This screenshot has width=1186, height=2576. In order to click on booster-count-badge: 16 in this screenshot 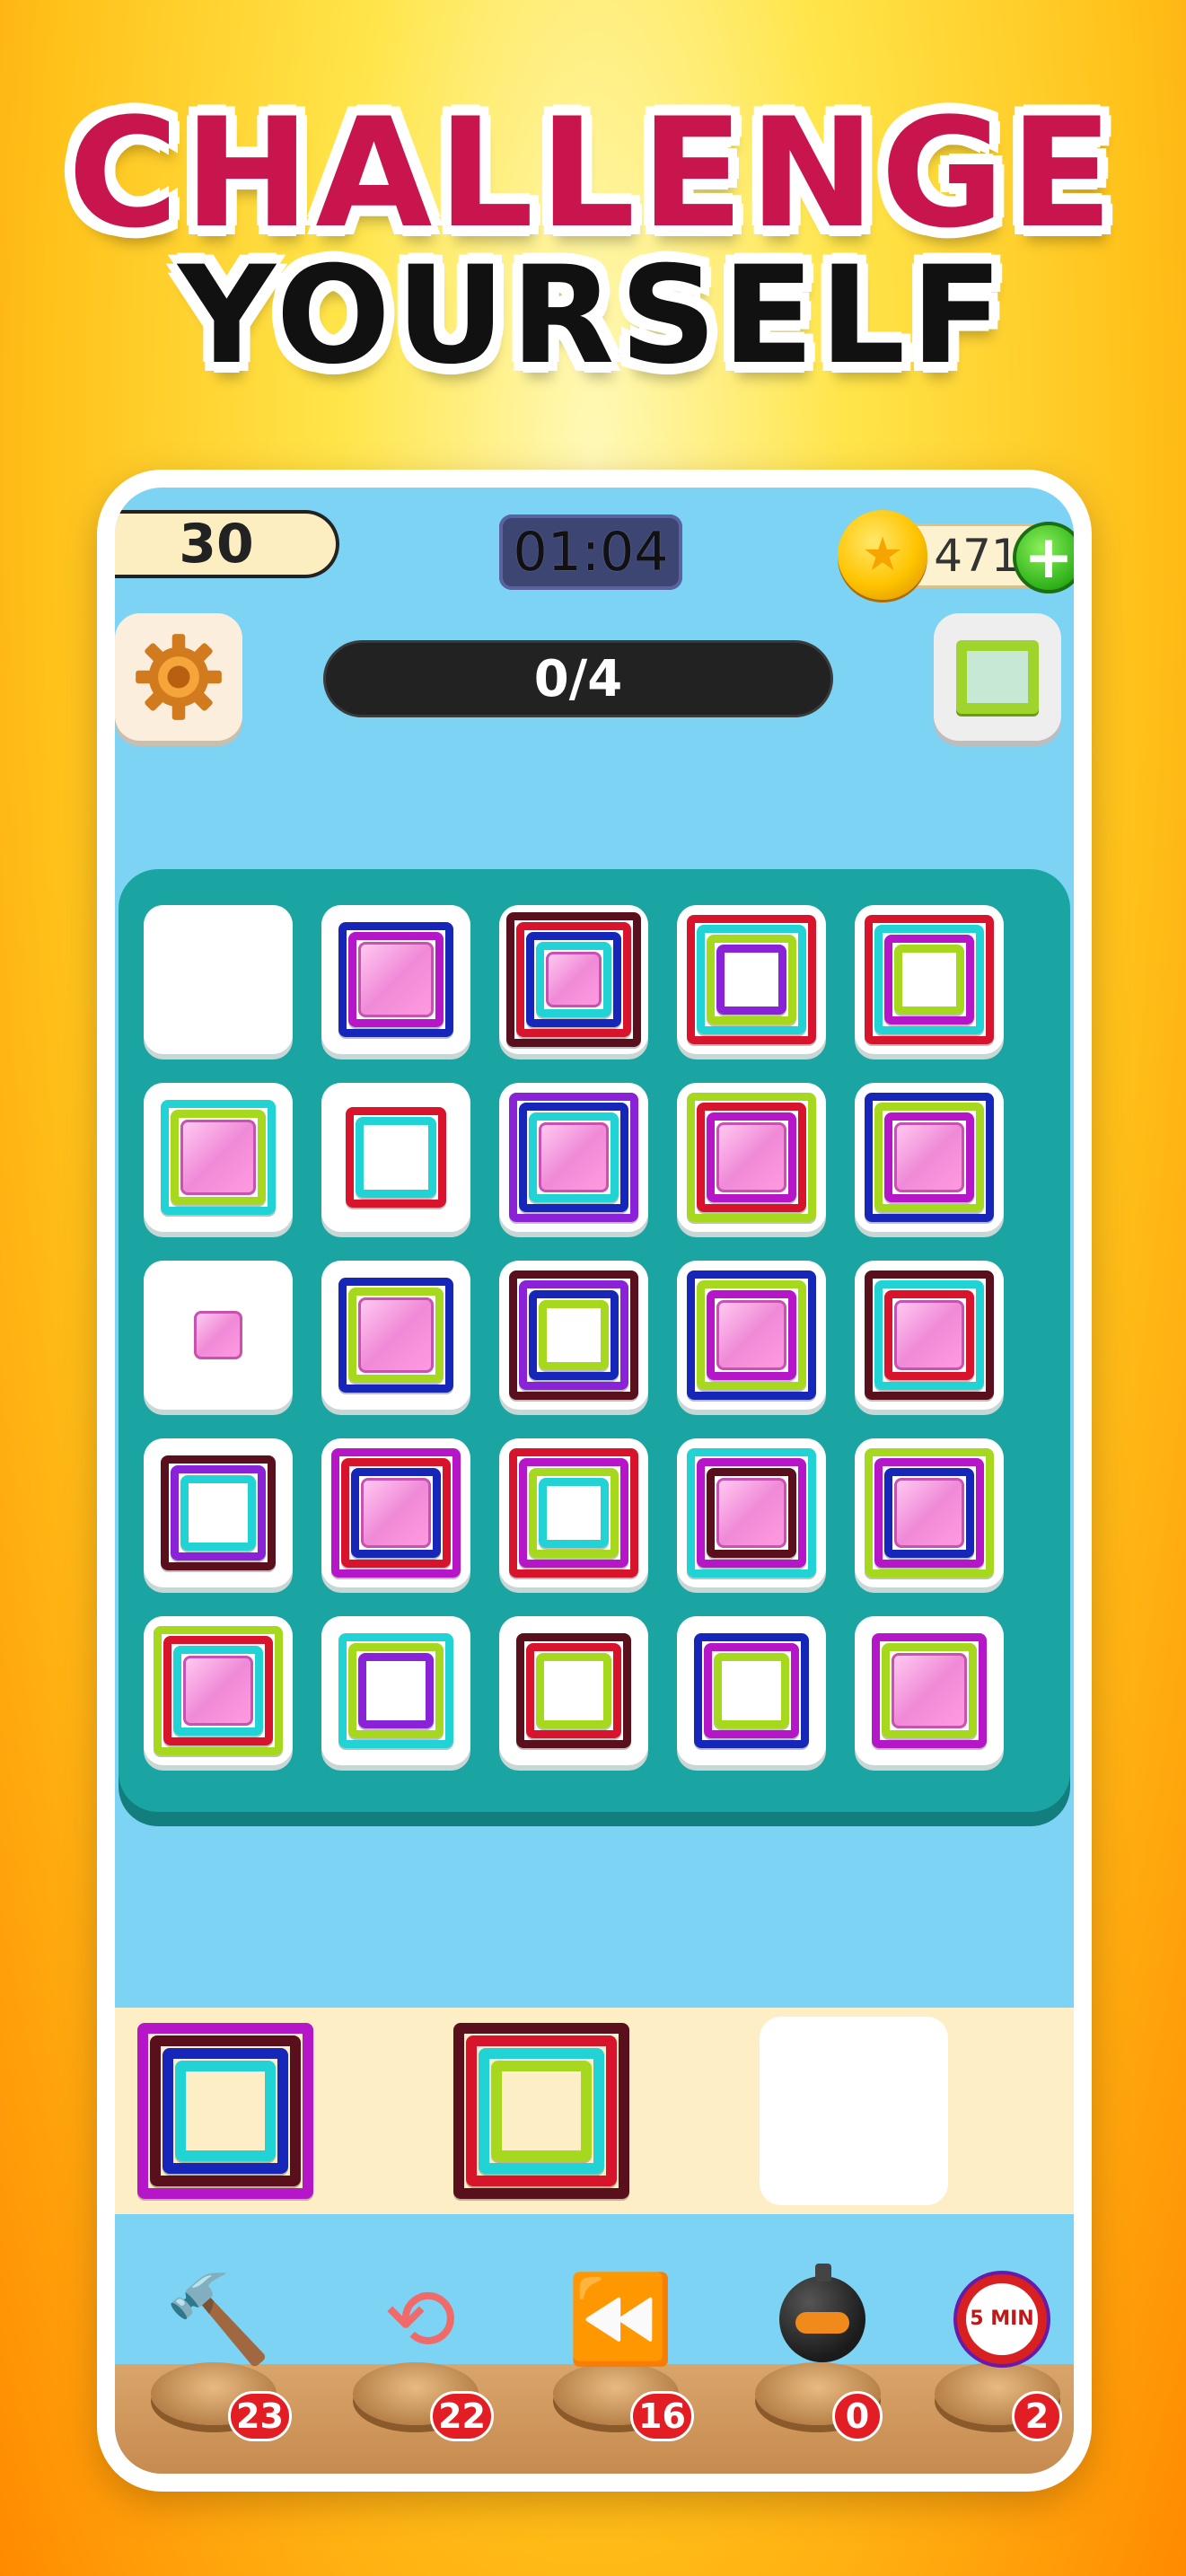, I will do `click(662, 2416)`.